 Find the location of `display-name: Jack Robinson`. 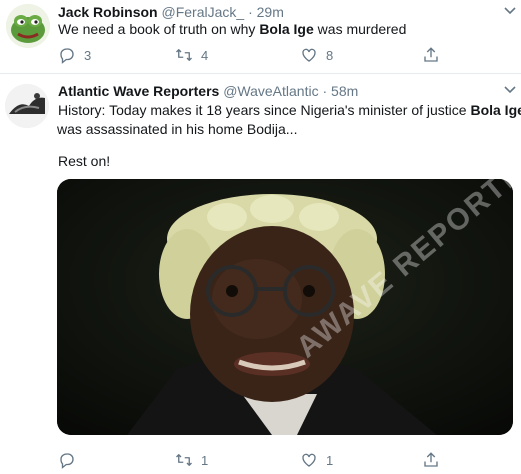

display-name: Jack Robinson is located at coordinates (108, 12).